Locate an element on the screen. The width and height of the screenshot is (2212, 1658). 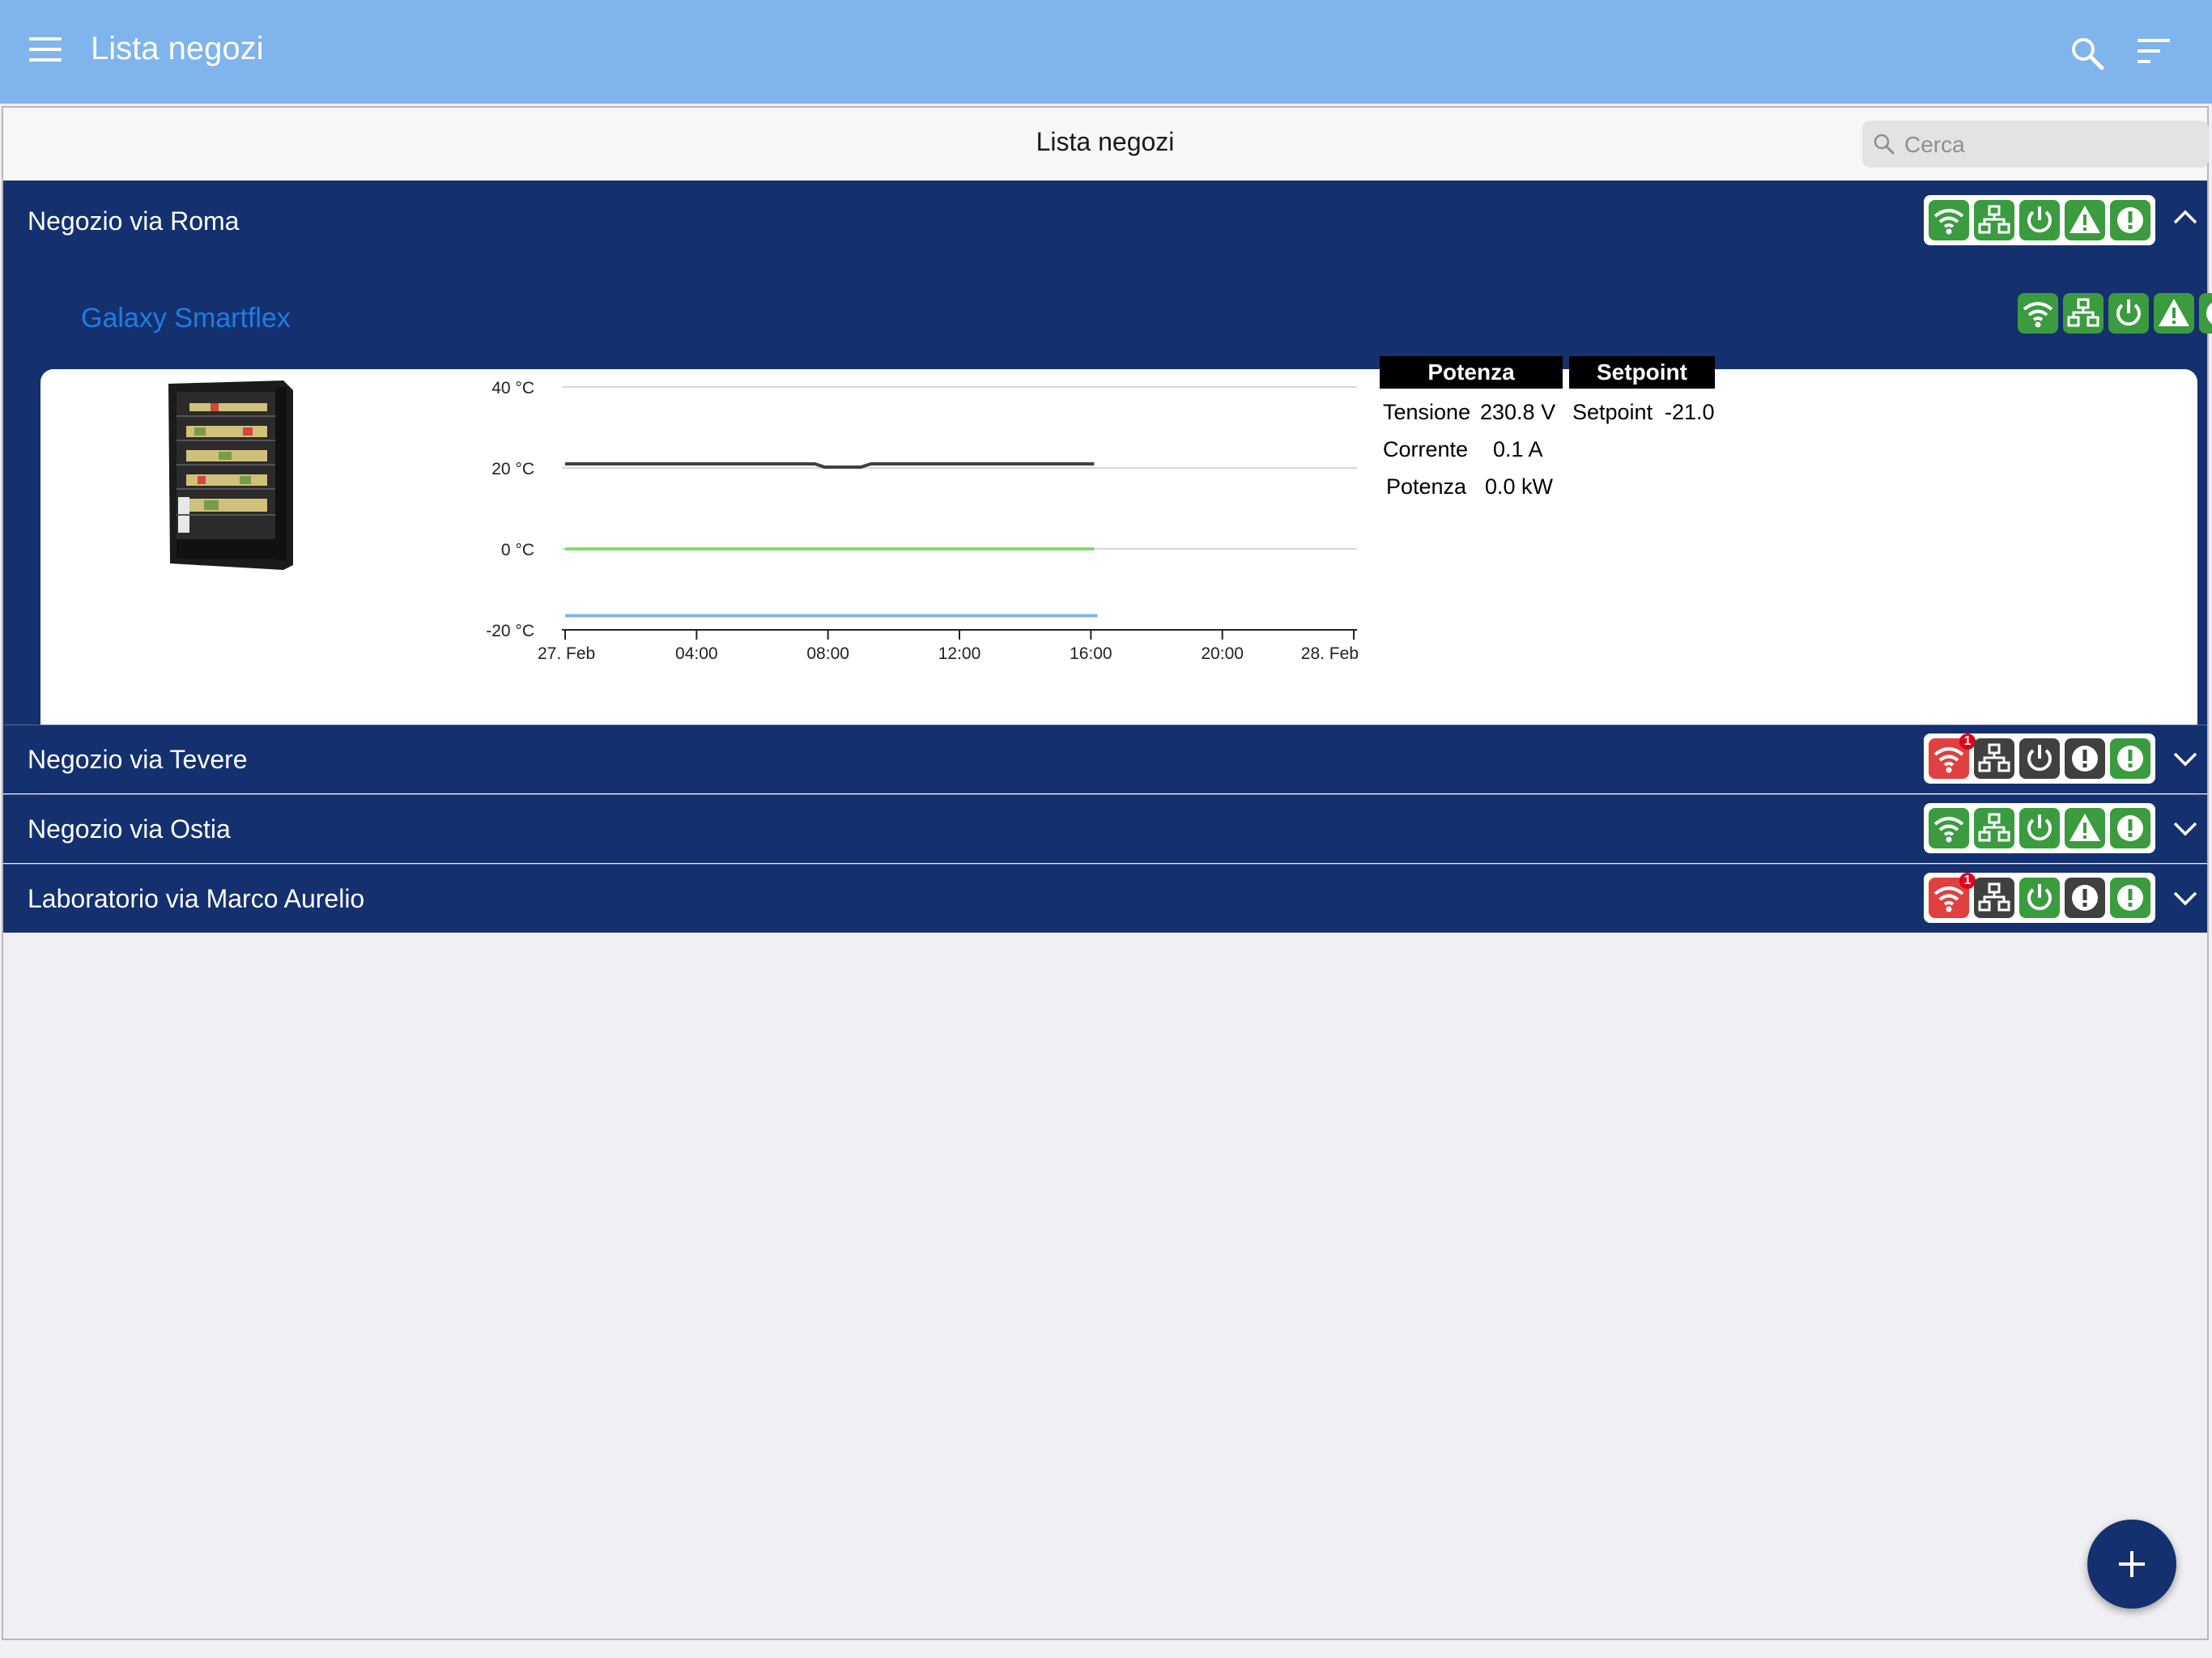
store-row-via-tevere: Negozio via Tevere 1 is located at coordinates (1105, 759).